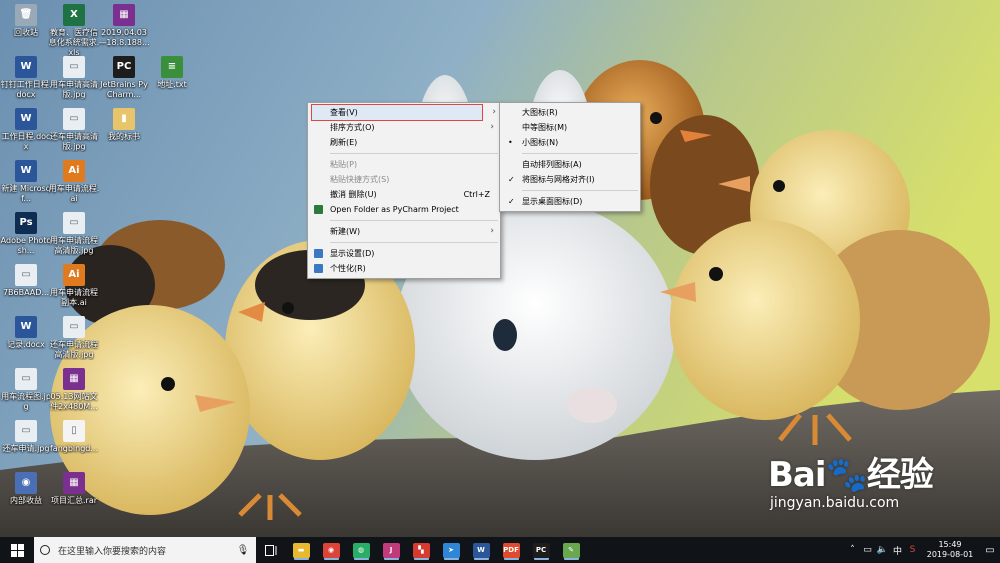 The image size is (1000, 563). What do you see at coordinates (243, 550) in the screenshot?
I see `microphone-icon: 🎙` at bounding box center [243, 550].